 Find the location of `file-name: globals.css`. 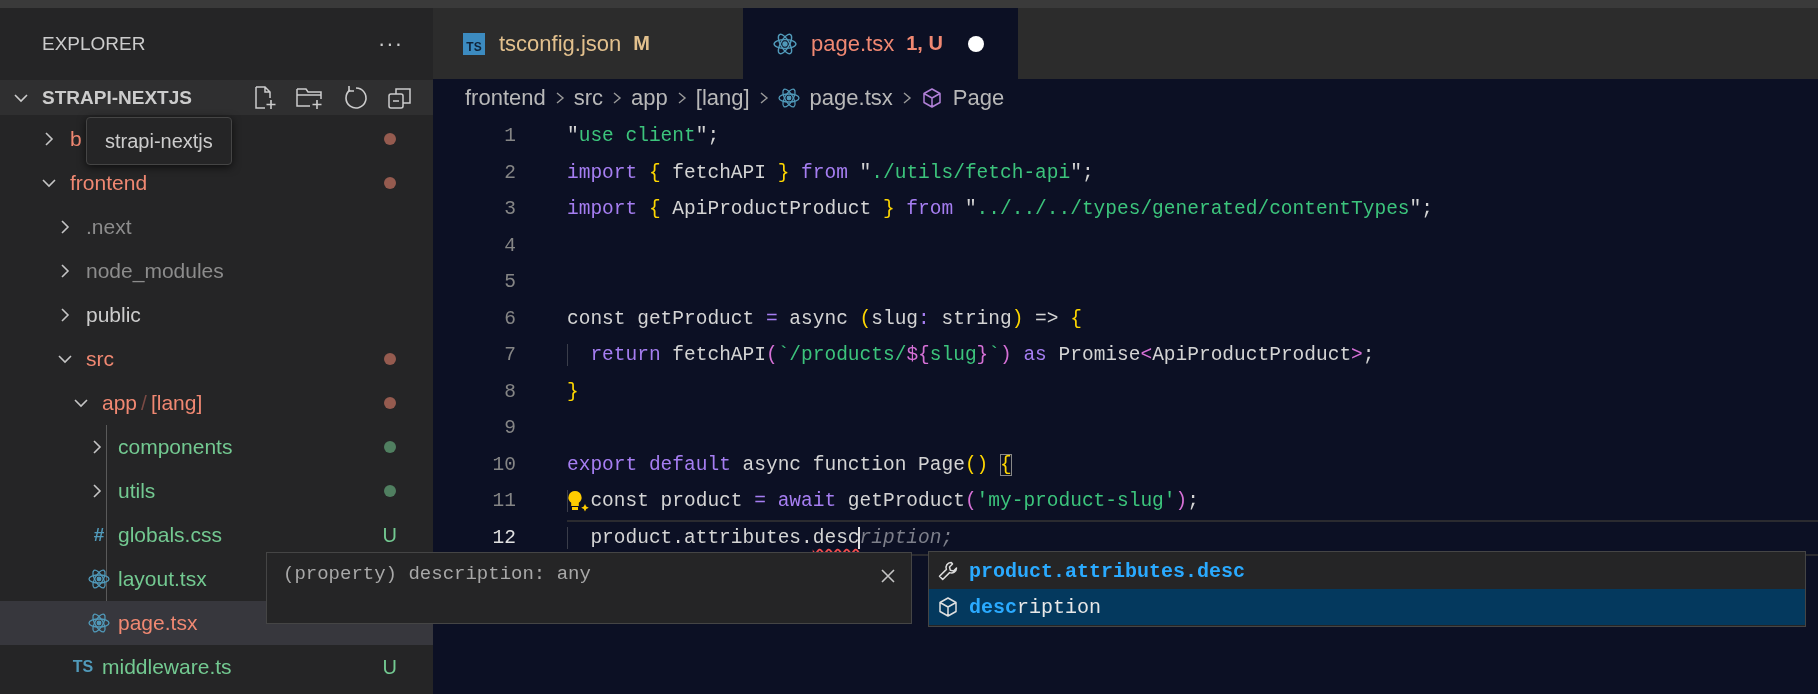

file-name: globals.css is located at coordinates (170, 535).